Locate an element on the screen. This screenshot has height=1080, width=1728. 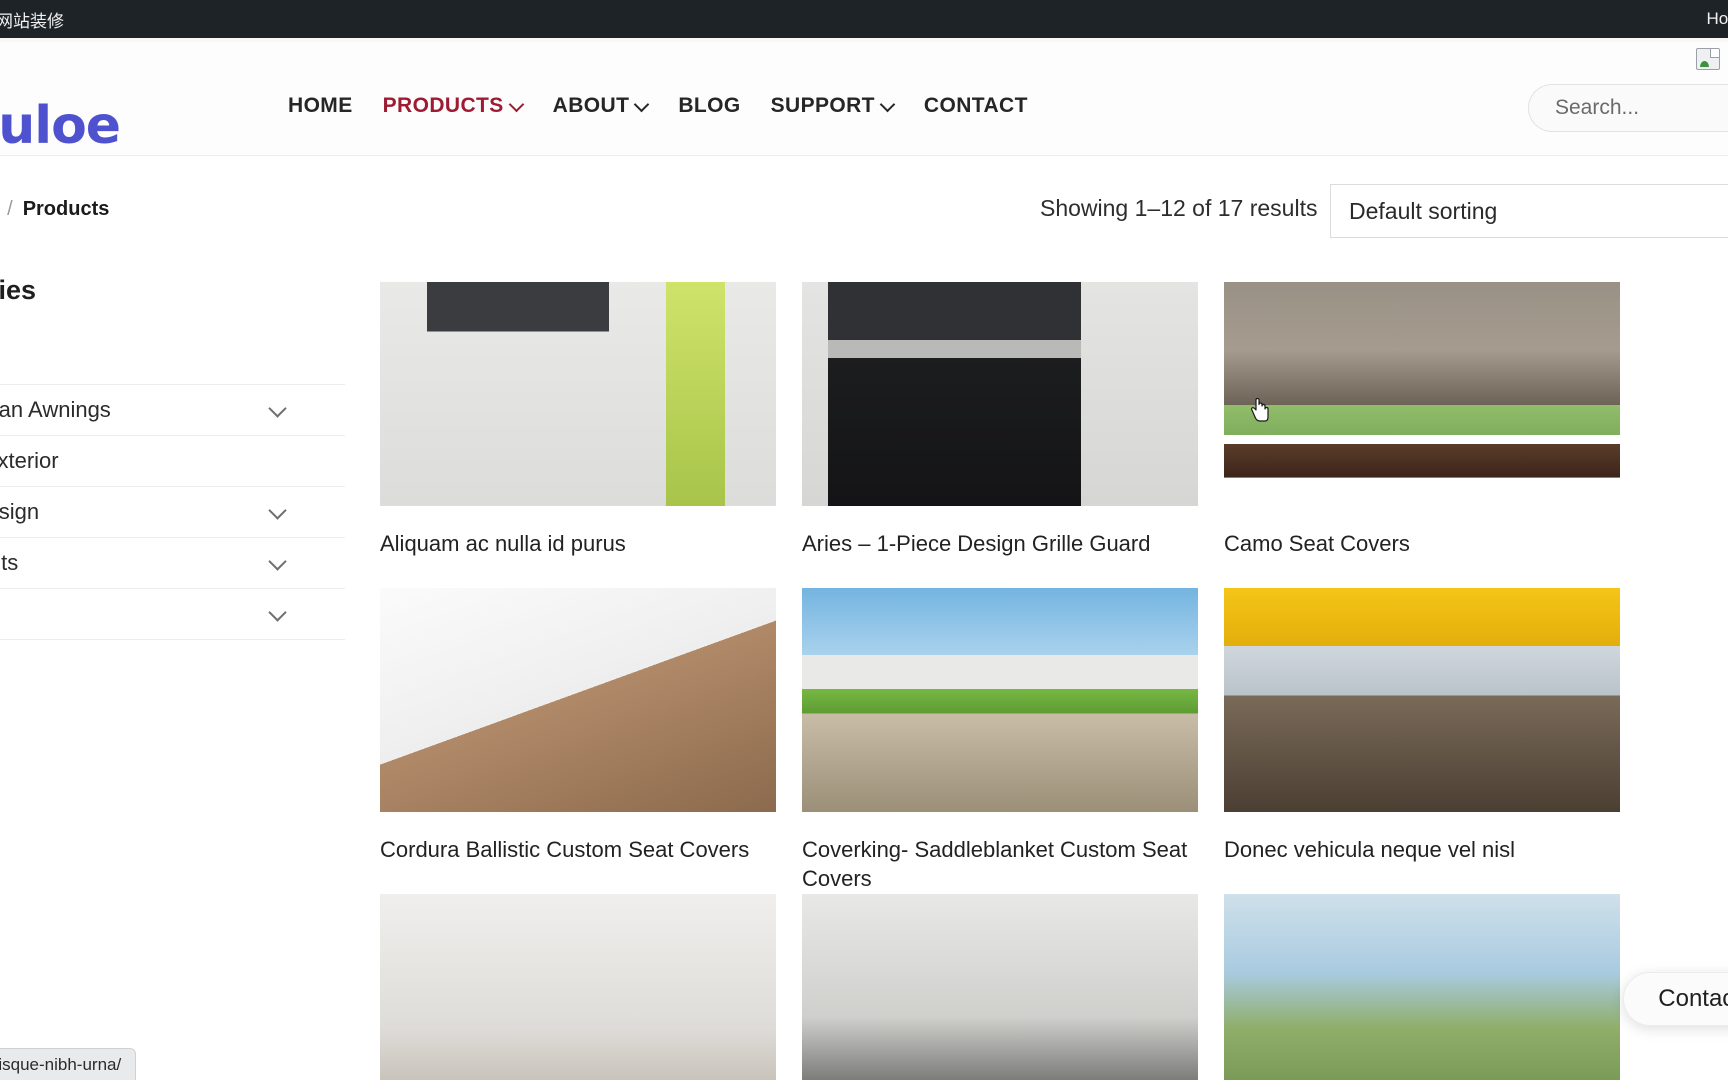
admin-bar-site-name: 网站装修 is located at coordinates (32, 19).